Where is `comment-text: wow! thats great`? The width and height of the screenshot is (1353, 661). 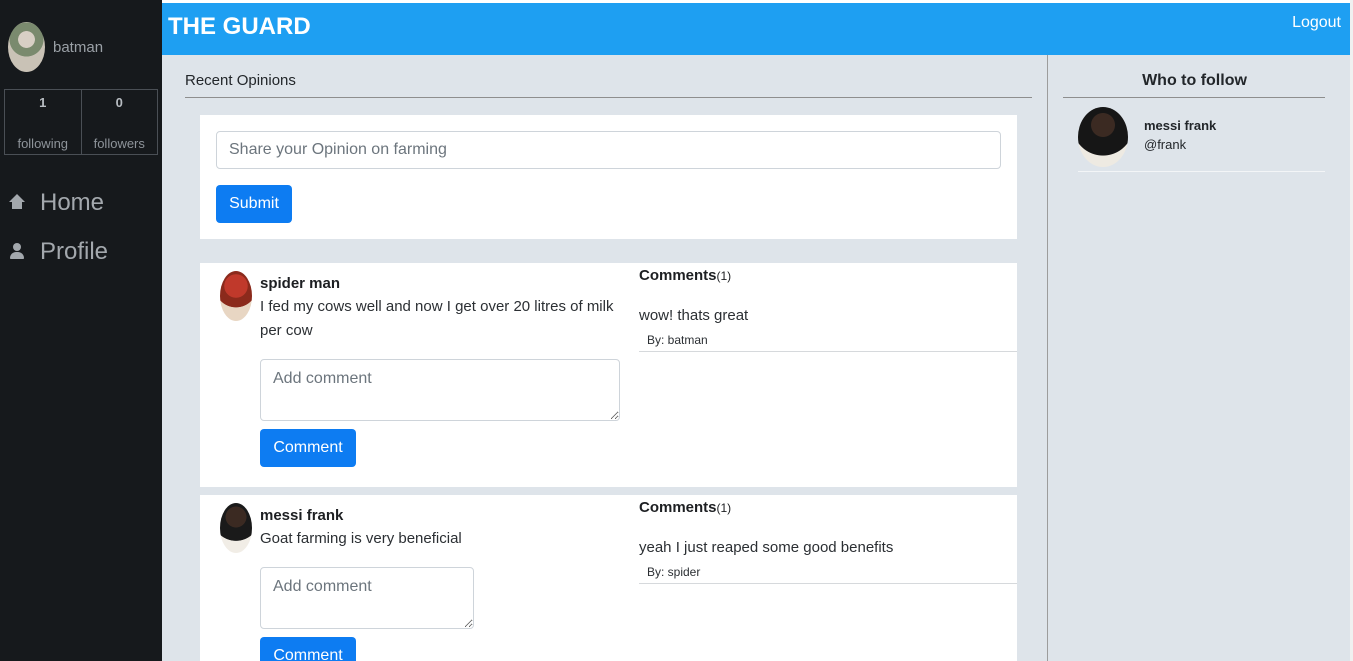
comment-text: wow! thats great is located at coordinates (694, 315).